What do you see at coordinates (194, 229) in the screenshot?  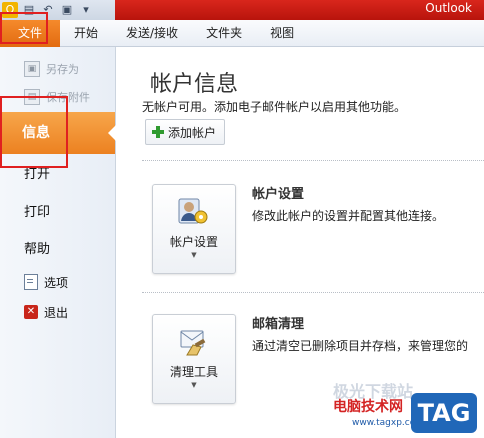 I see `account-settings-button: 帐户设置 ▼` at bounding box center [194, 229].